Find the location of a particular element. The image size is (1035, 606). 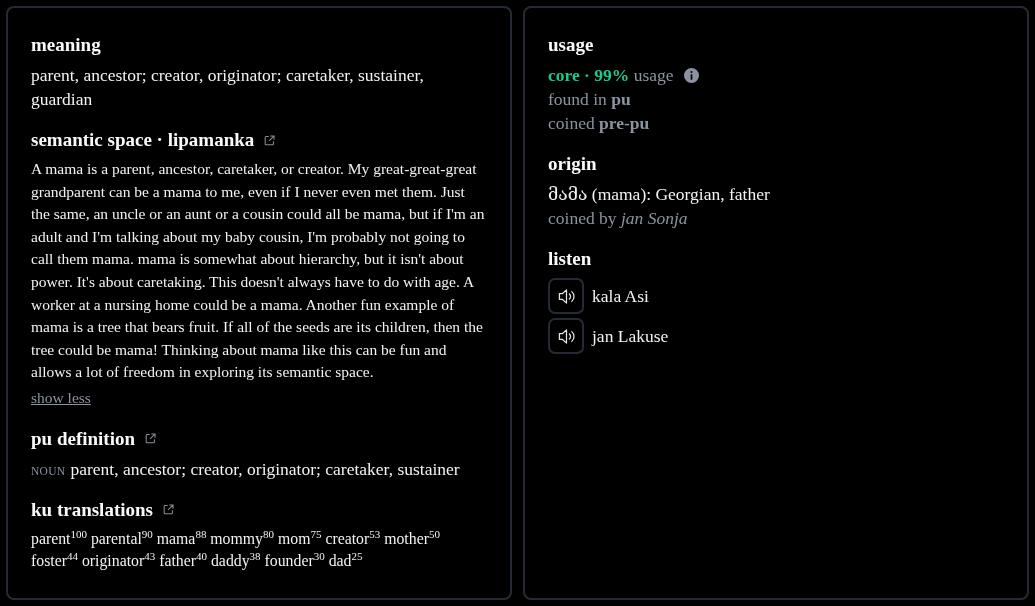

translation-term: father$^{40}$ is located at coordinates (183, 560).